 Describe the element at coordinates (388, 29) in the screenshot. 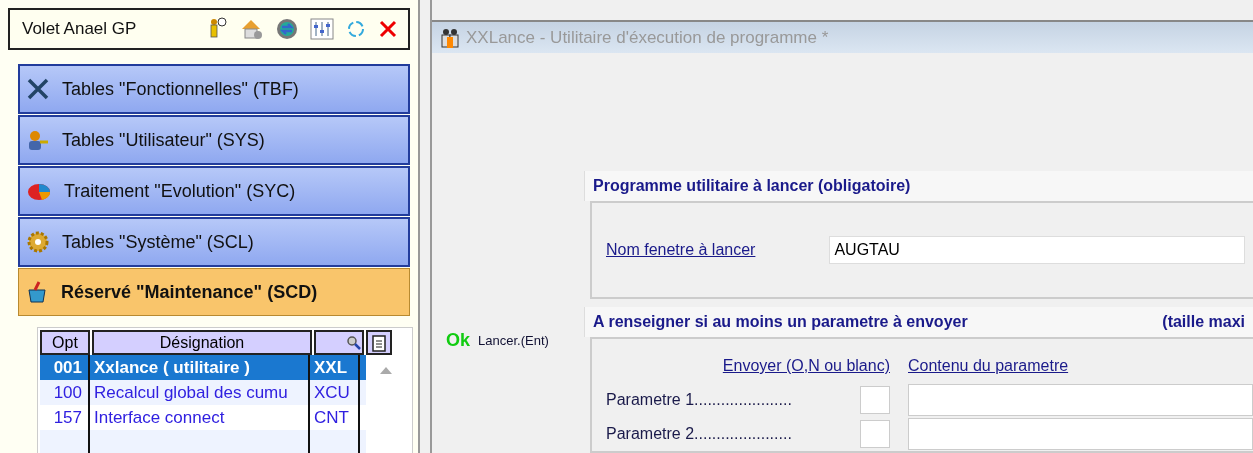

I see `close-icon` at that location.